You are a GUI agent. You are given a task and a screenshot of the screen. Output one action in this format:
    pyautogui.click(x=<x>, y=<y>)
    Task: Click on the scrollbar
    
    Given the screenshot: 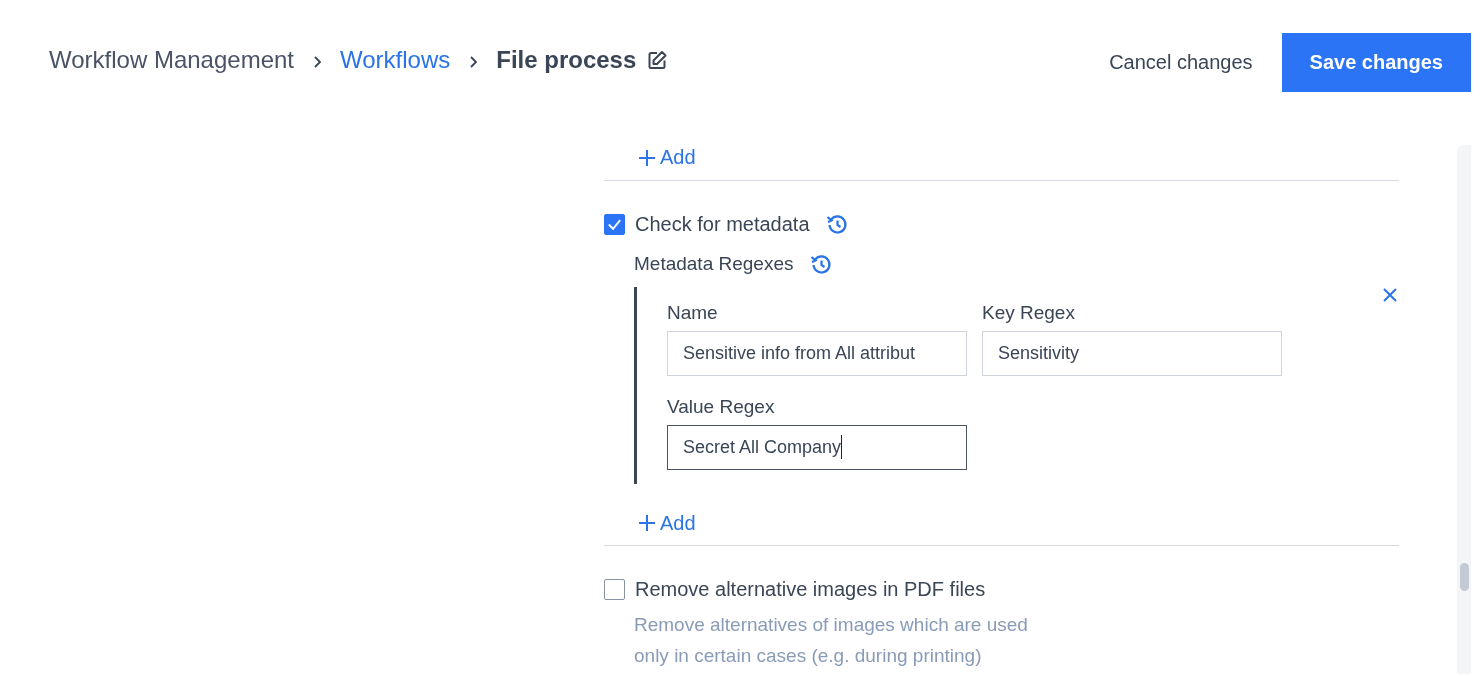 What is the action you would take?
    pyautogui.click(x=1464, y=409)
    